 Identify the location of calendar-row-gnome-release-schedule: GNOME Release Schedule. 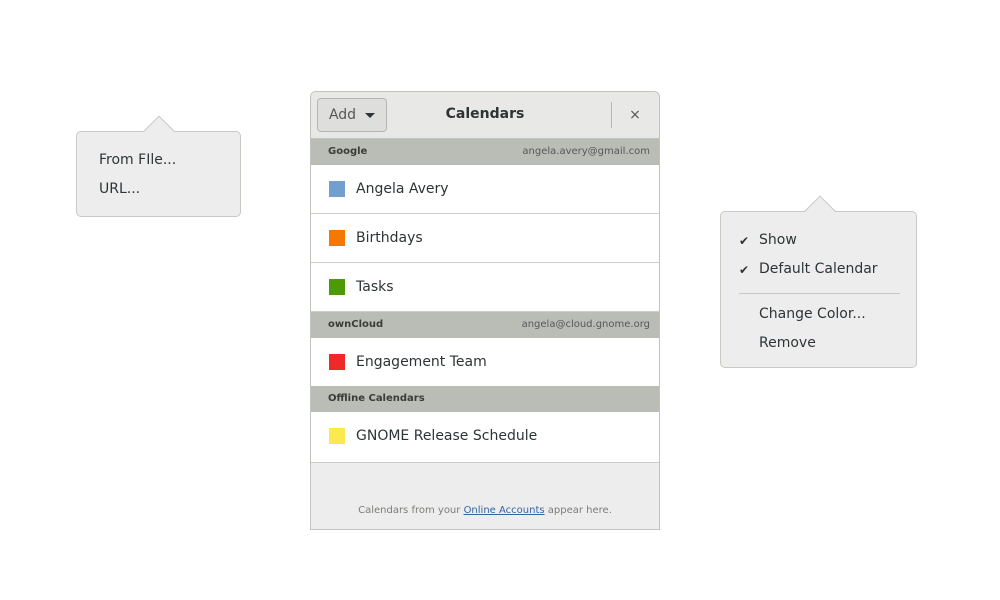
(485, 437).